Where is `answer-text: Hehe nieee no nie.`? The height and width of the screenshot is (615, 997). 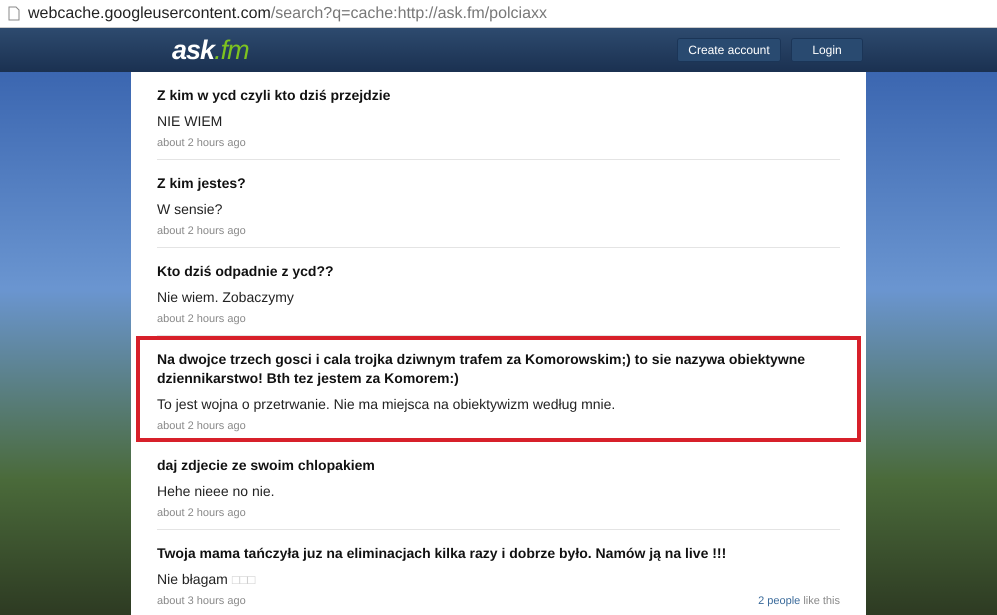 answer-text: Hehe nieee no nie. is located at coordinates (216, 491).